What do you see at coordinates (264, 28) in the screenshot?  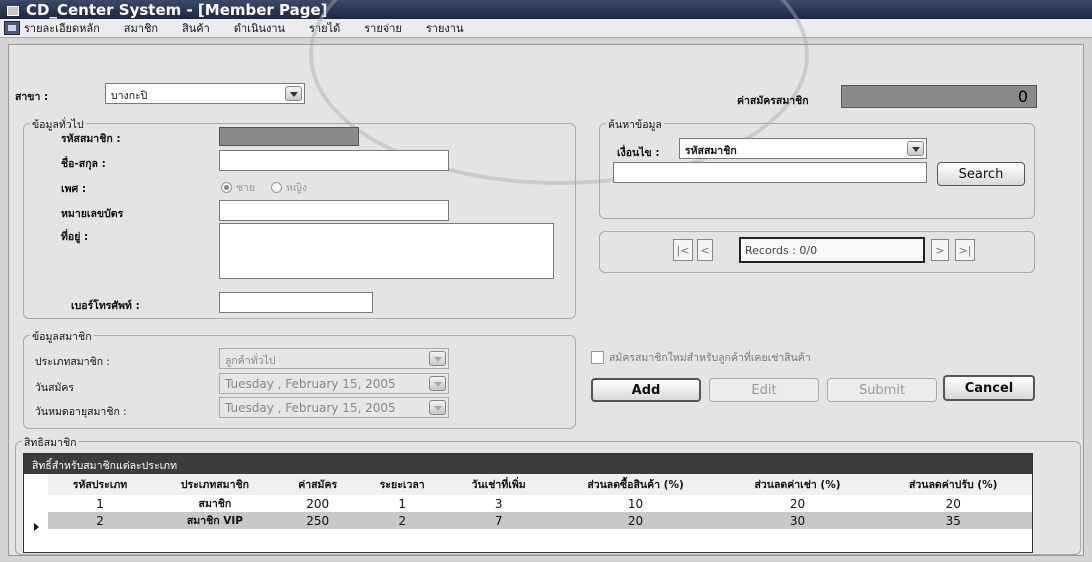 I see `menu-item-operations: ดำเนินงาน` at bounding box center [264, 28].